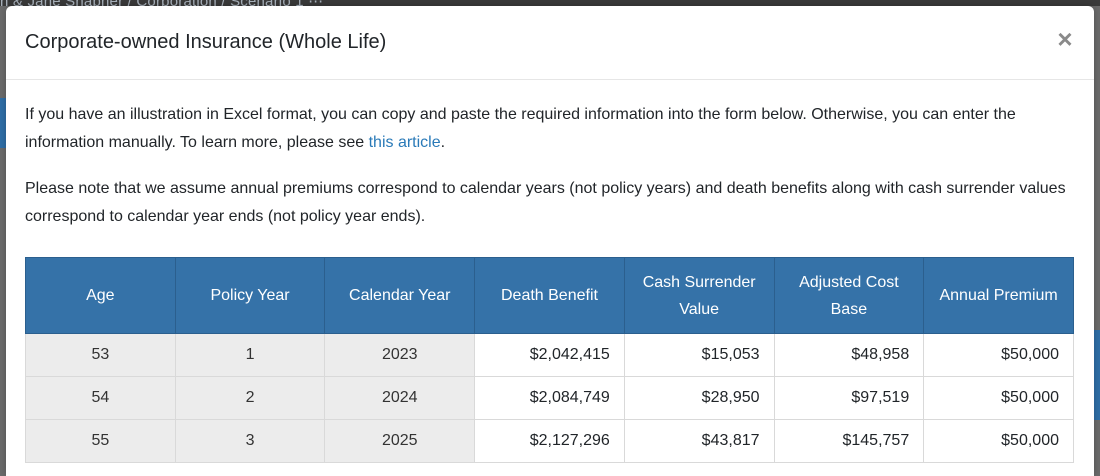 This screenshot has height=476, width=1100. What do you see at coordinates (250, 441) in the screenshot?
I see `policy-year-cell: 3` at bounding box center [250, 441].